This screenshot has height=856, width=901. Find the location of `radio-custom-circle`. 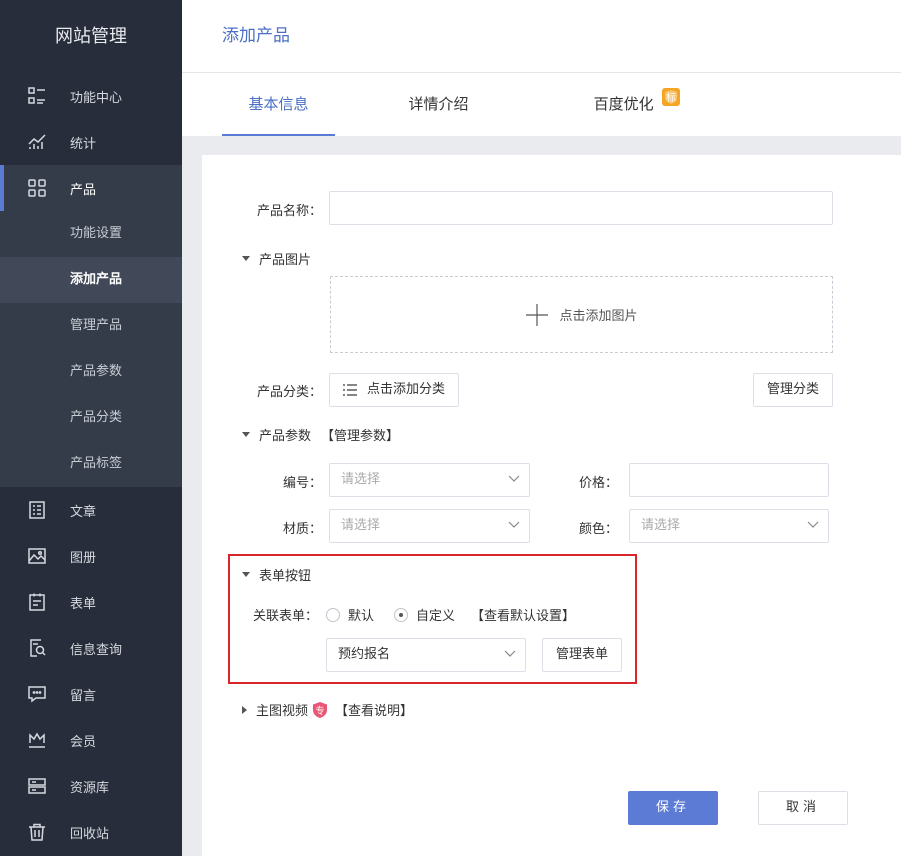

radio-custom-circle is located at coordinates (401, 614).